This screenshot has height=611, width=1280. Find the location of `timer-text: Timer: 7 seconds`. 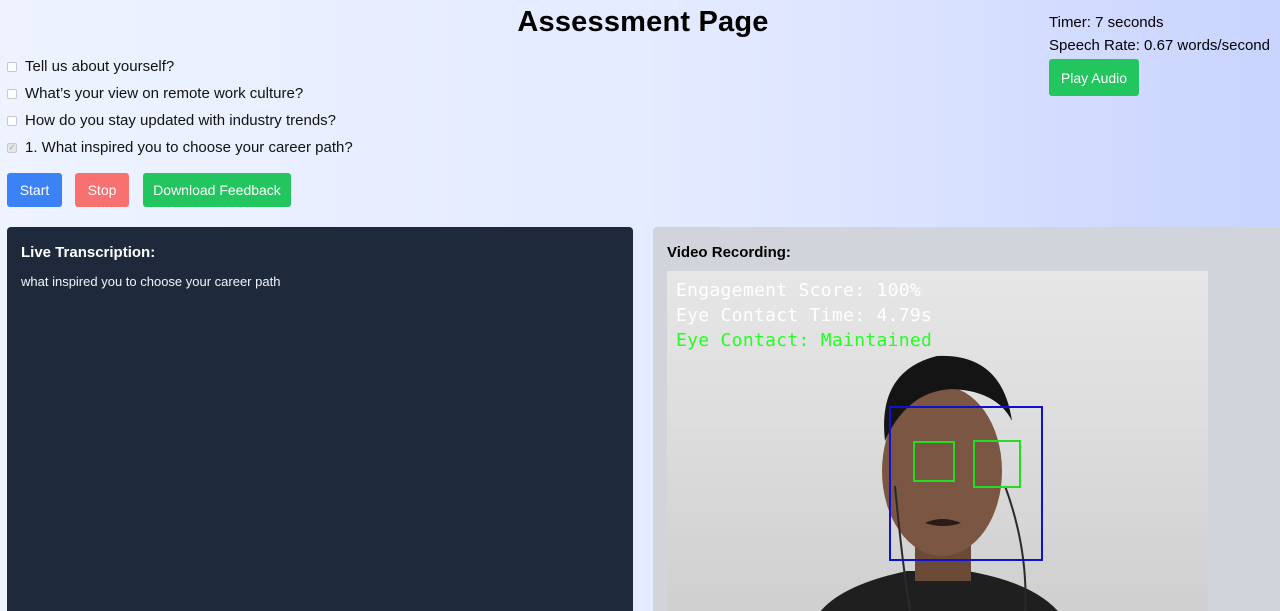

timer-text: Timer: 7 seconds is located at coordinates (1106, 22).